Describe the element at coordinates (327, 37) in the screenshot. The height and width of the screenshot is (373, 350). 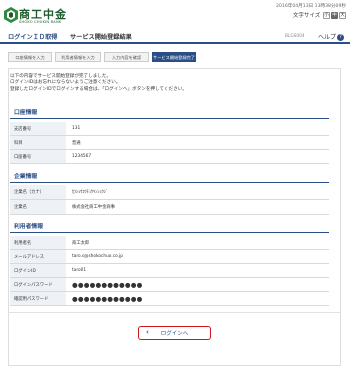
I see `help-label: ヘルプ` at that location.